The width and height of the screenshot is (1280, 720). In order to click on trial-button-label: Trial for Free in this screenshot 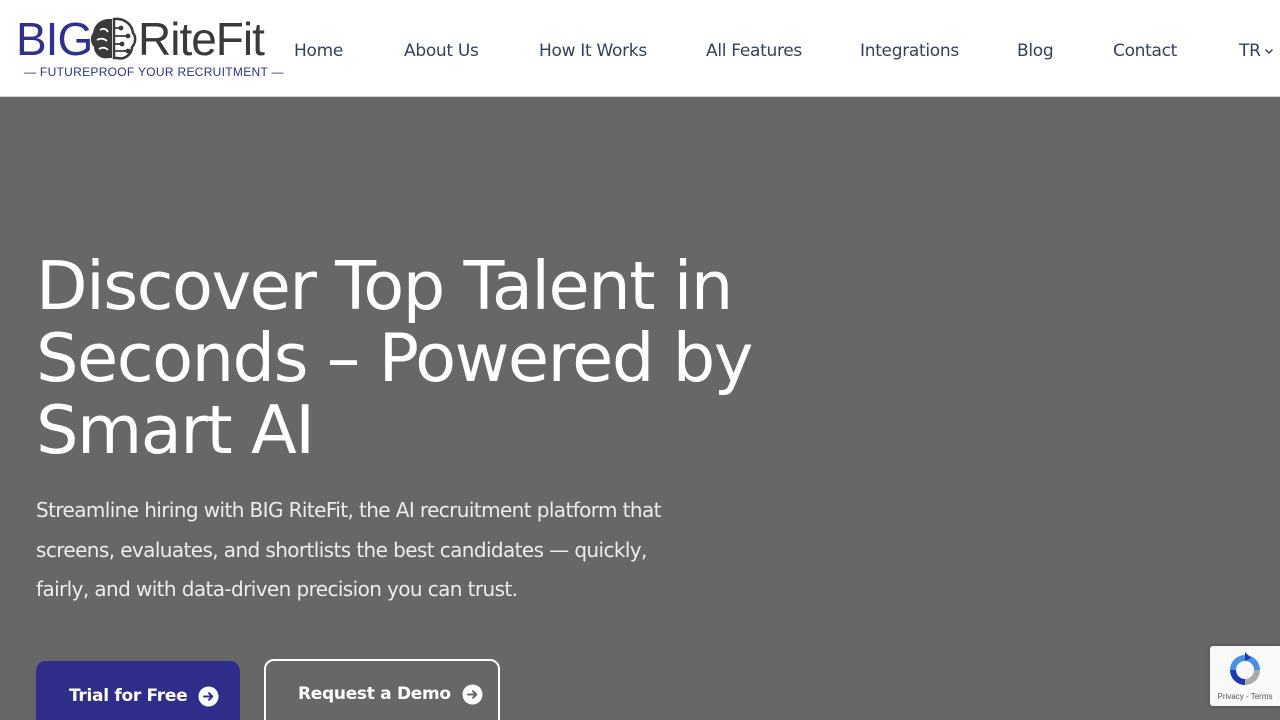, I will do `click(128, 696)`.